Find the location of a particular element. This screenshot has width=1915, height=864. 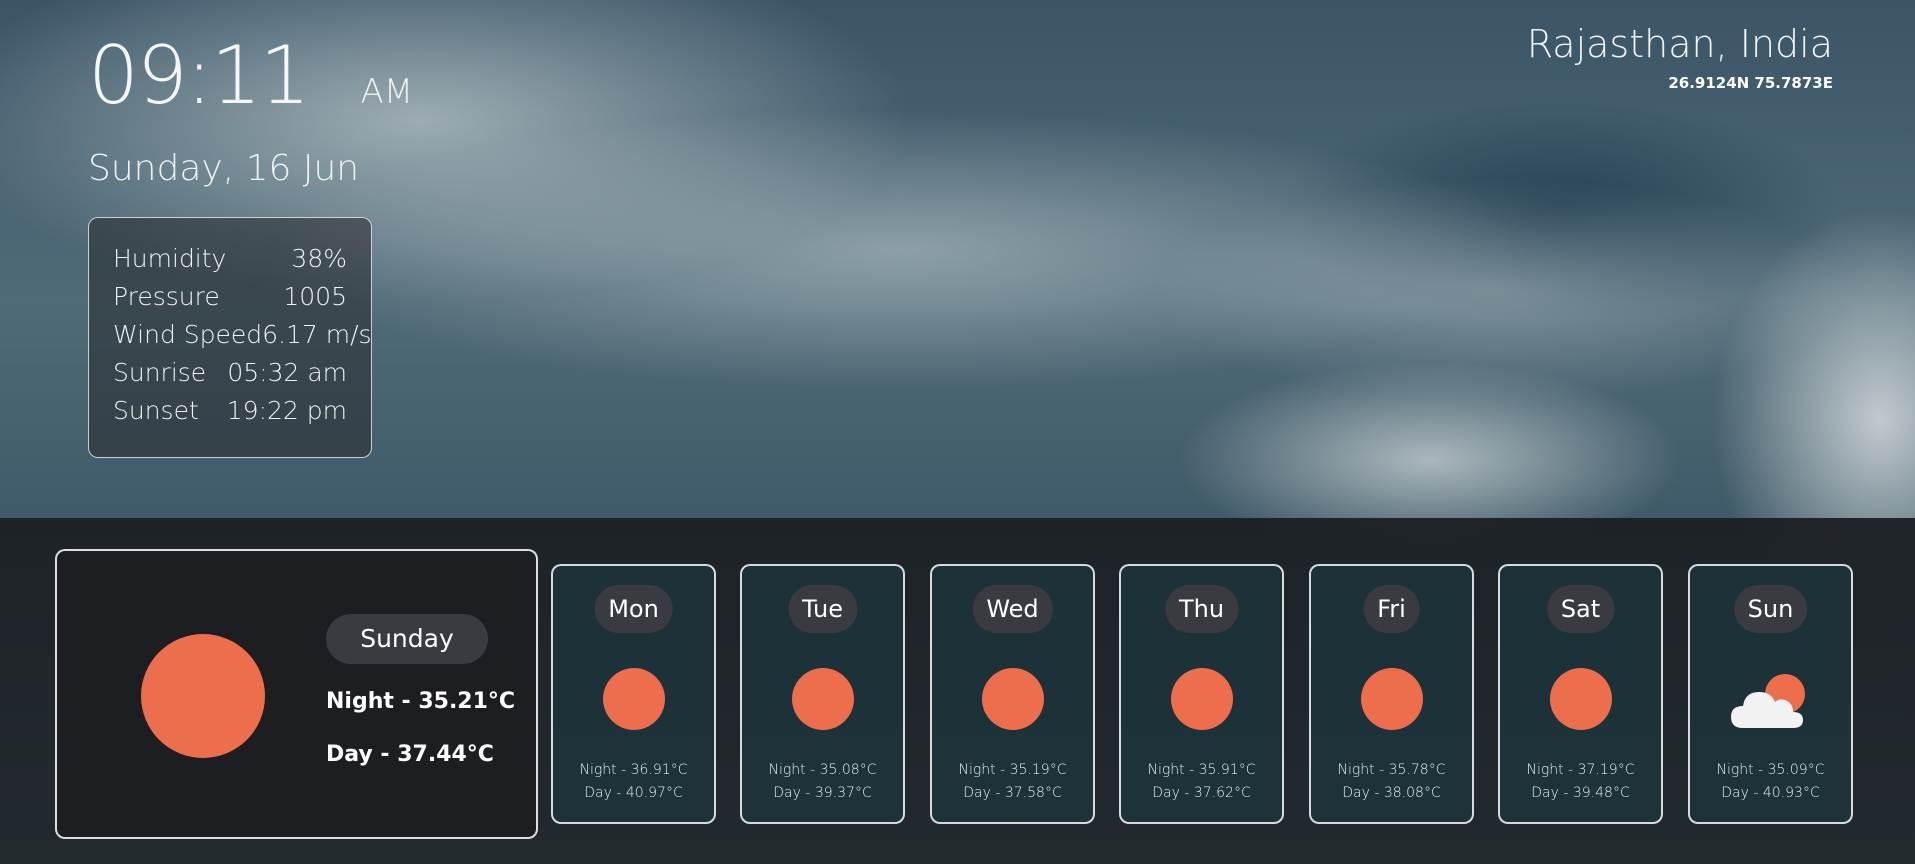

detail-row-wind-speed: Wind Speed 6.17 m/s is located at coordinates (242, 335).